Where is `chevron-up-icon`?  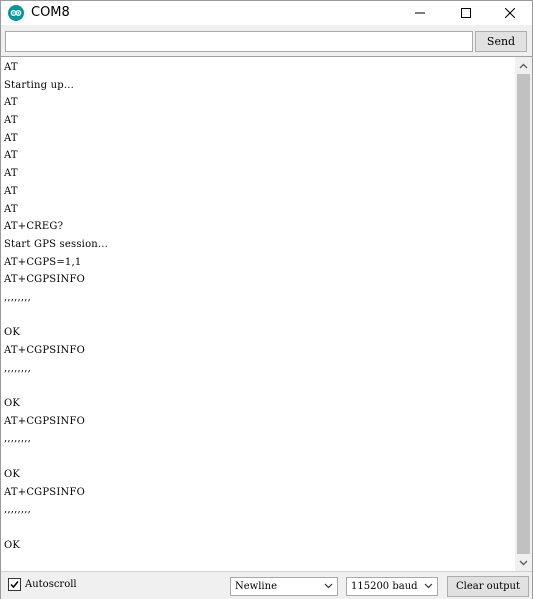
chevron-up-icon is located at coordinates (523, 65).